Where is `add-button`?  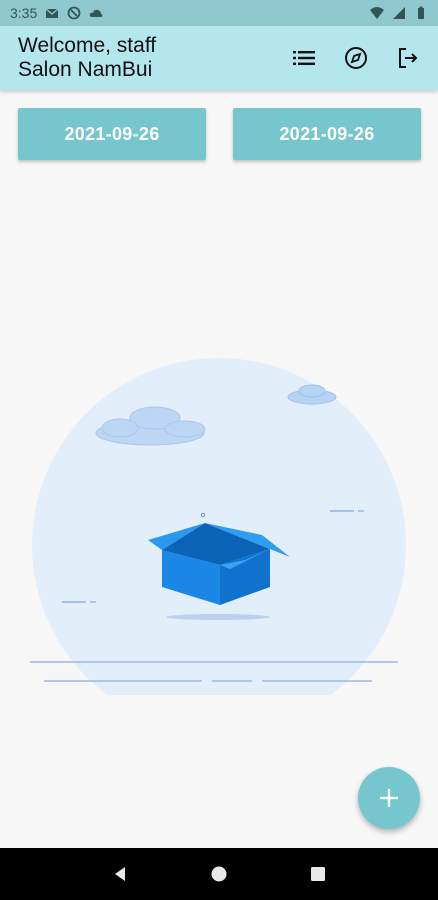 add-button is located at coordinates (389, 798).